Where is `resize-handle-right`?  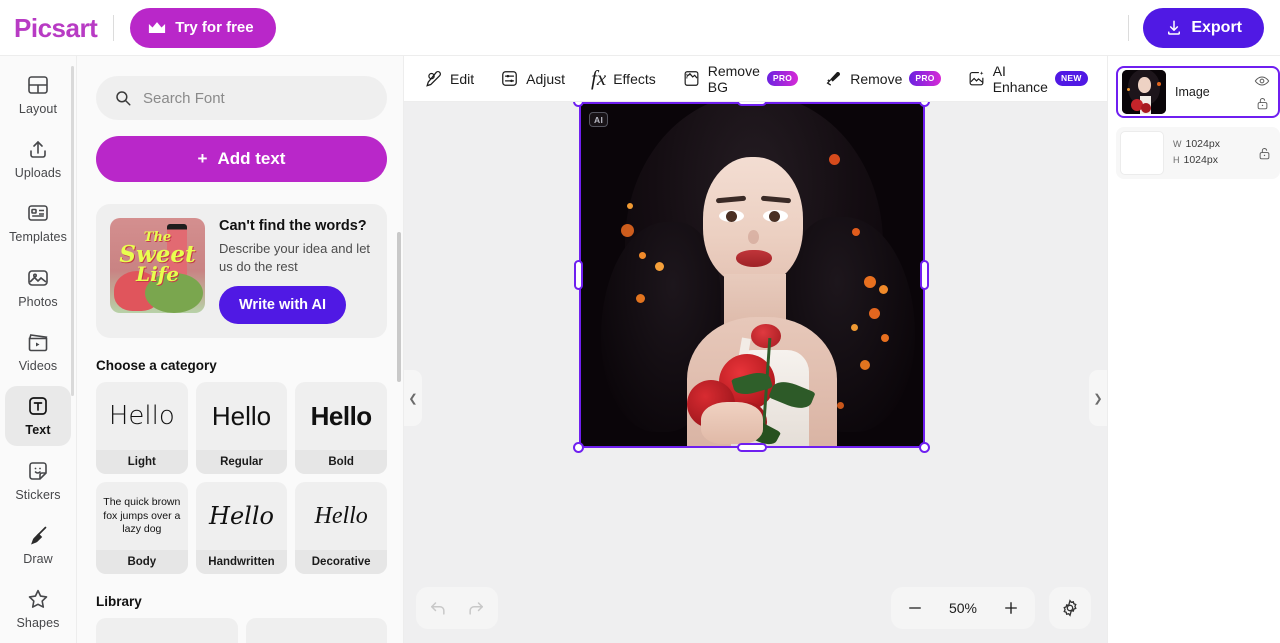
resize-handle-right is located at coordinates (924, 275).